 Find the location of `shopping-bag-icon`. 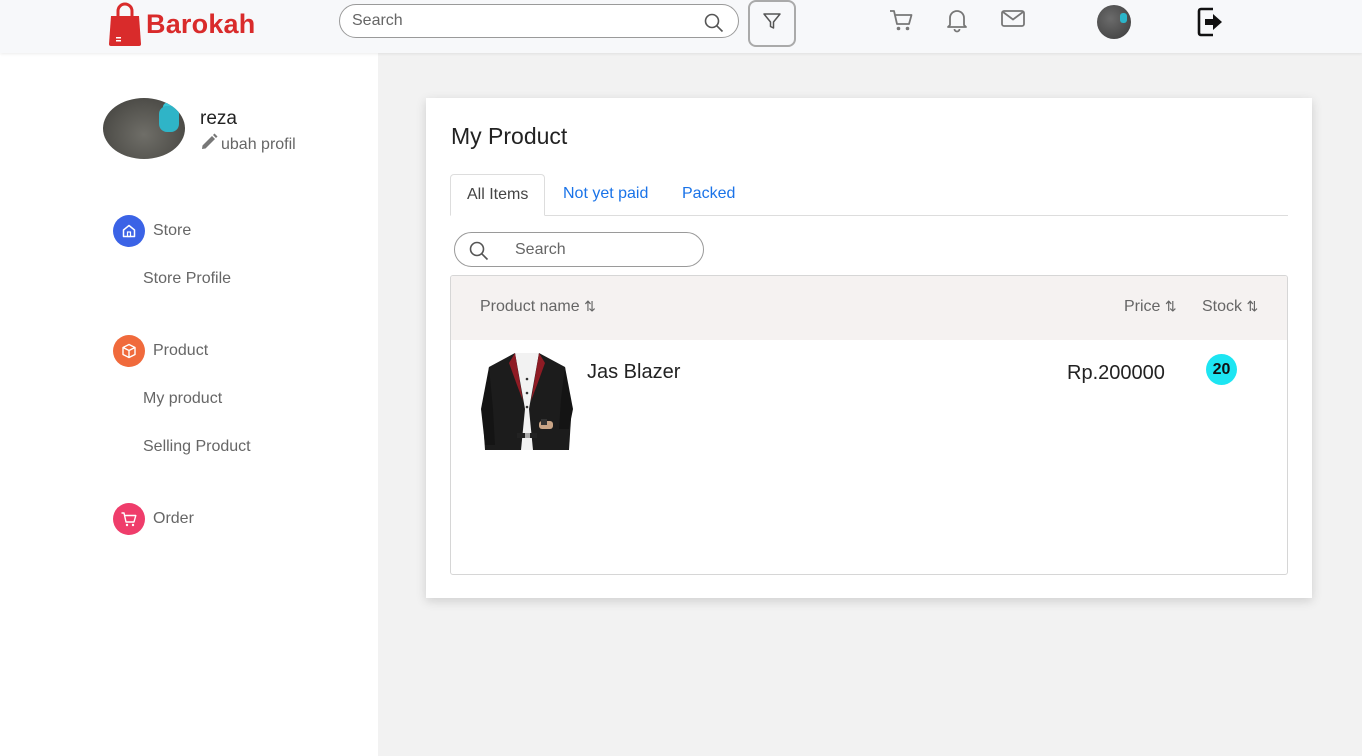

shopping-bag-icon is located at coordinates (125, 24).